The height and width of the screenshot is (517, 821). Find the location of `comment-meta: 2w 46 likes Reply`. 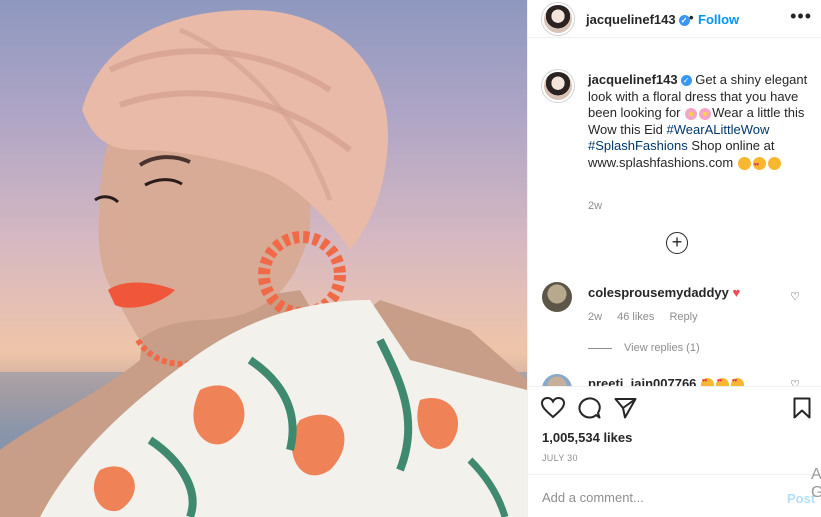

comment-meta: 2w 46 likes Reply is located at coordinates (649, 317).